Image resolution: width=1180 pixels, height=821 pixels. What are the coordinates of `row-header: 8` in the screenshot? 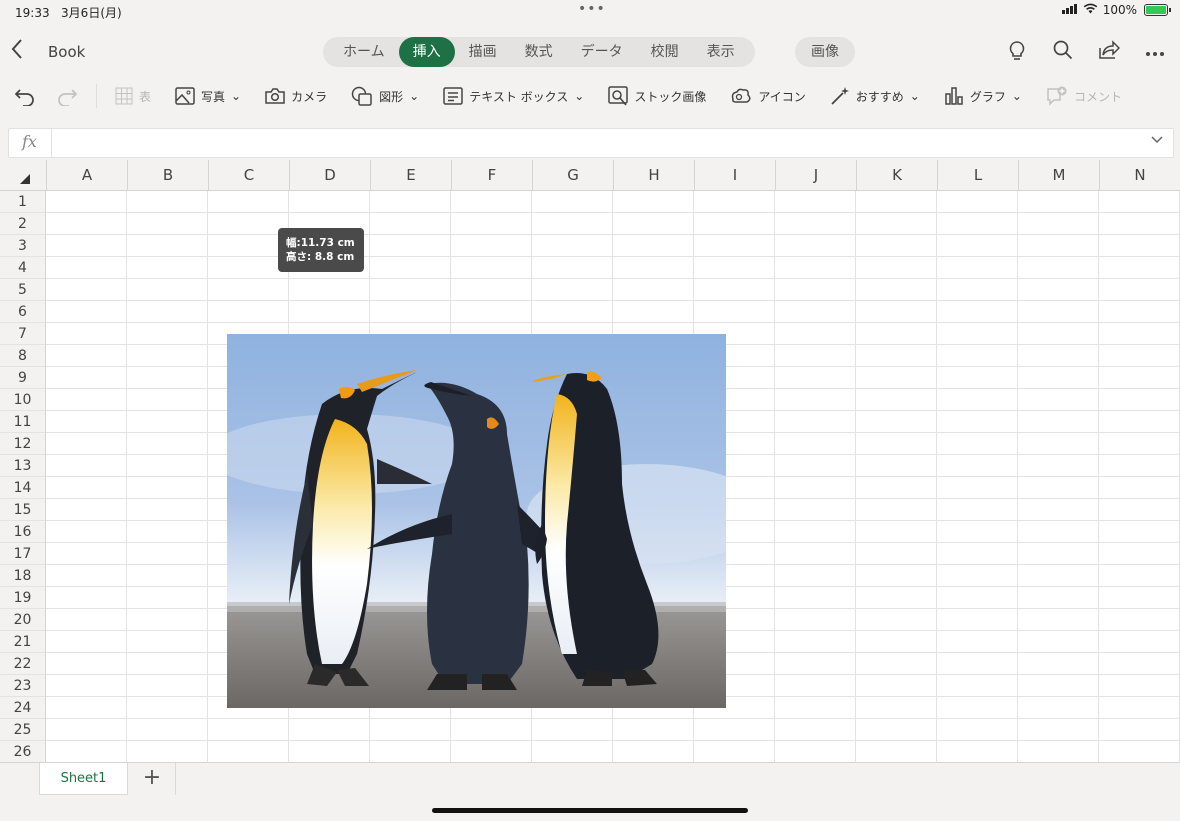 It's located at (23, 356).